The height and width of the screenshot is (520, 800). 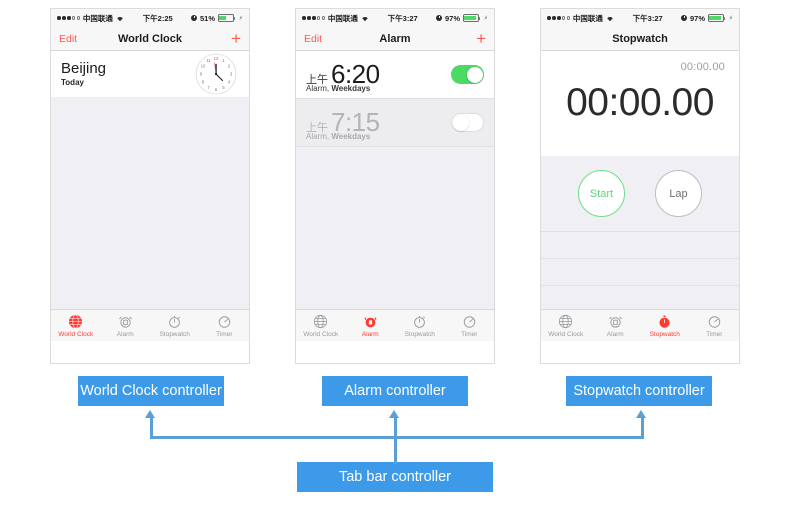 I want to click on nav-bar: Edit World Clock +, so click(x=150, y=39).